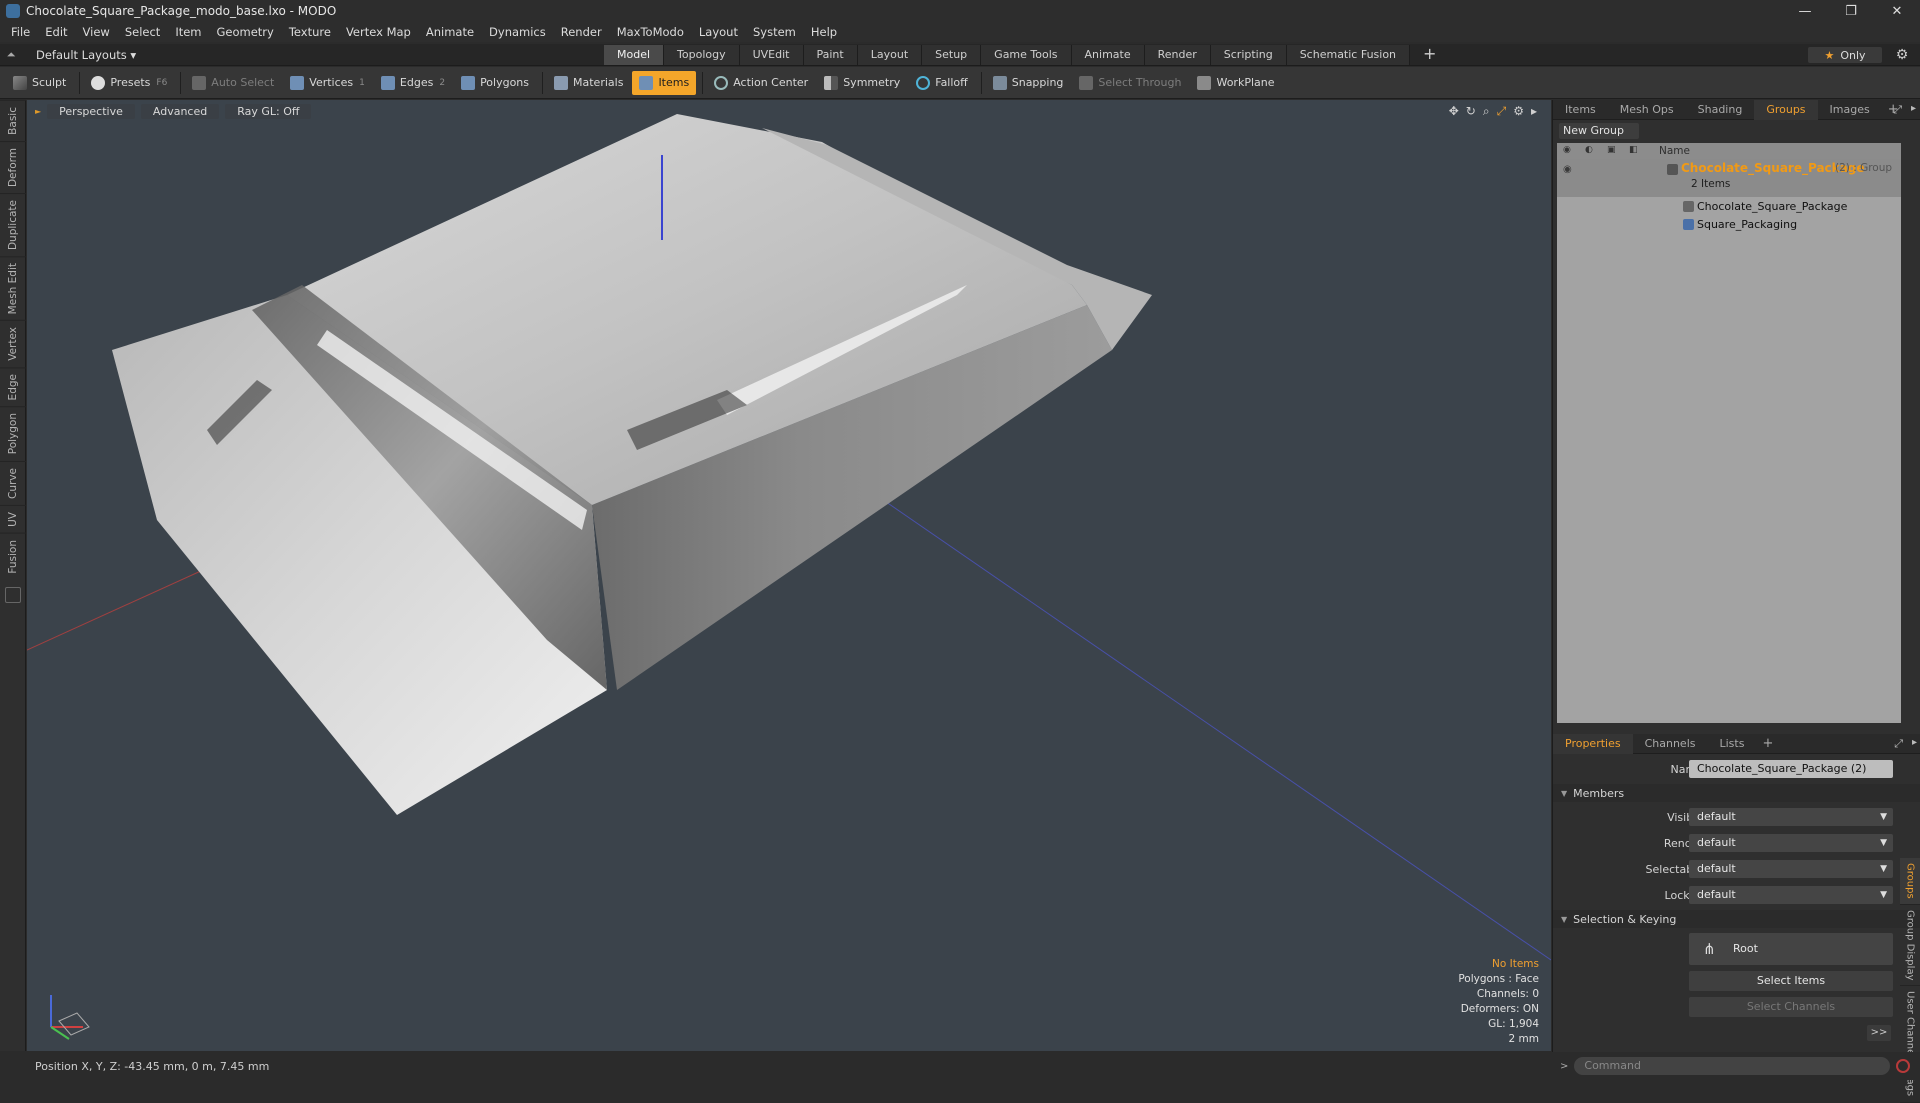 This screenshot has width=1920, height=1103. What do you see at coordinates (13, 482) in the screenshot?
I see `left-tab-curve: Curve` at bounding box center [13, 482].